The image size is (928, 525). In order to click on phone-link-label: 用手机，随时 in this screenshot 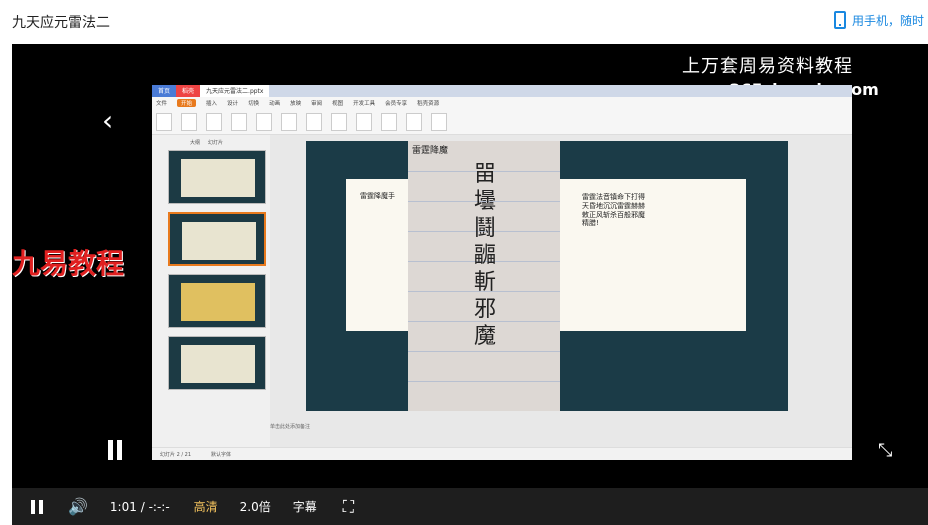, I will do `click(888, 20)`.